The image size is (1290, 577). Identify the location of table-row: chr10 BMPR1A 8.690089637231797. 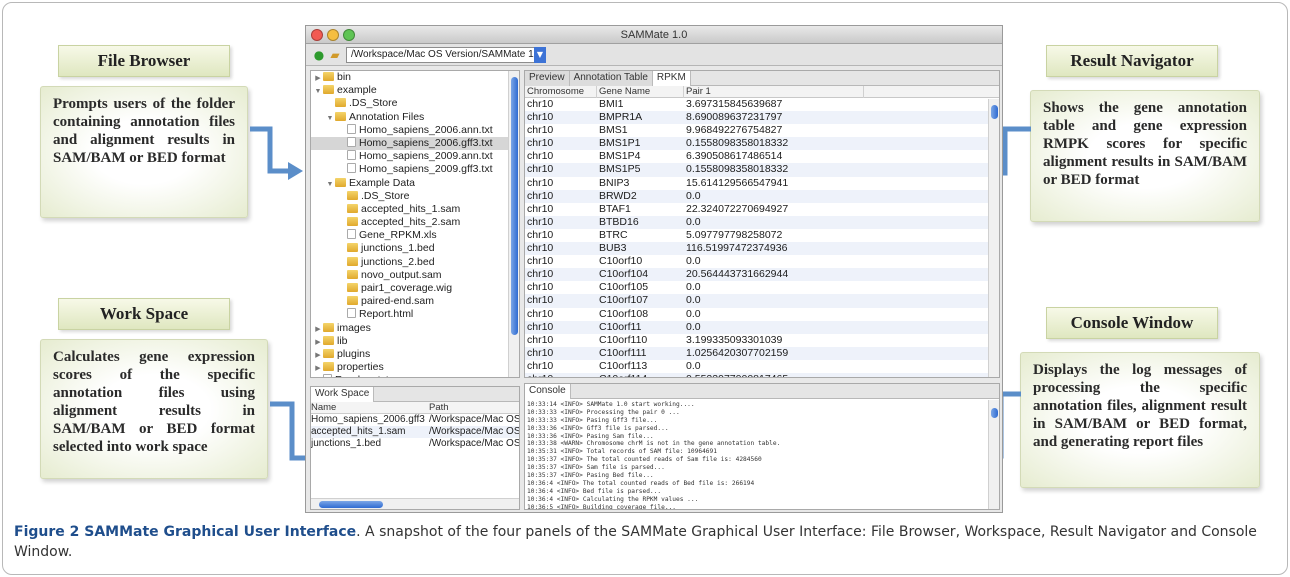
(762, 118).